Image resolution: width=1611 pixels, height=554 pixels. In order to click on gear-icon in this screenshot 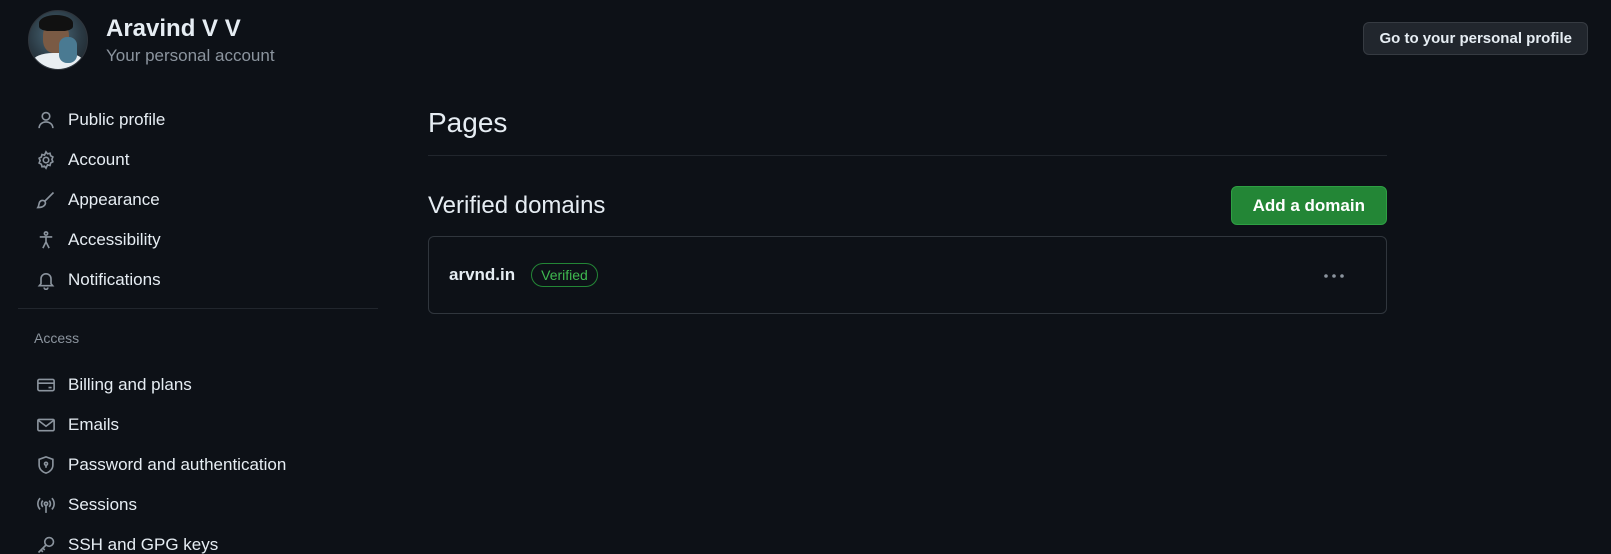, I will do `click(46, 160)`.